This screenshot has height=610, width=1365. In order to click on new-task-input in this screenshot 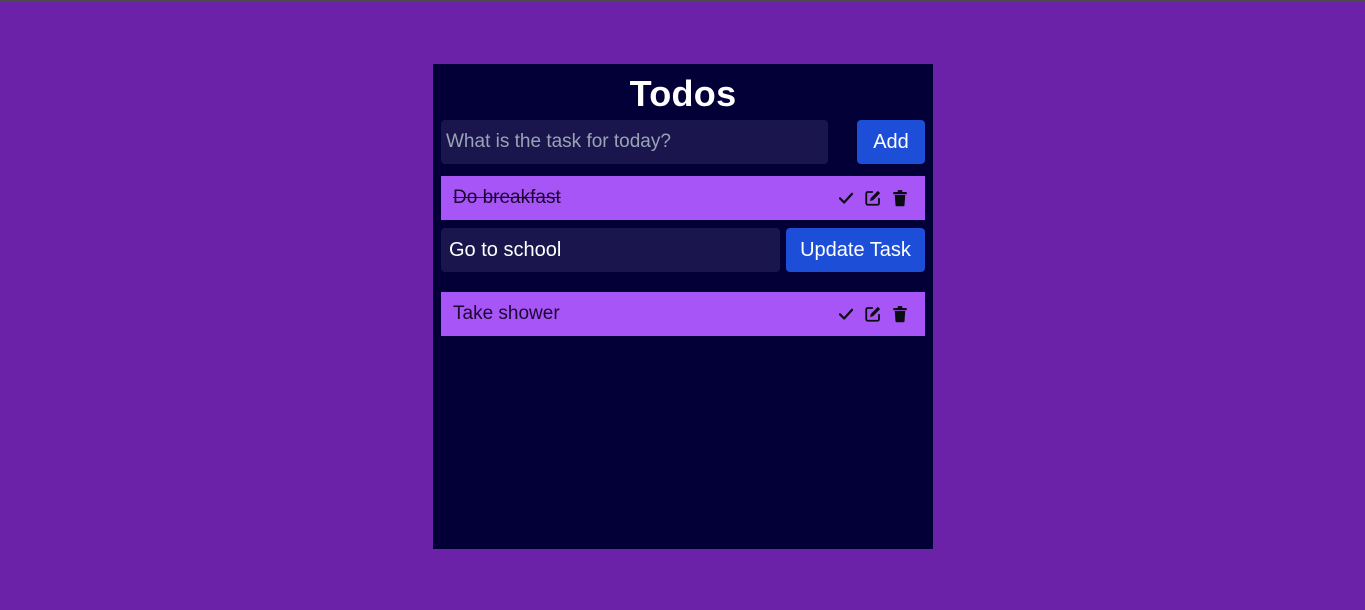, I will do `click(634, 142)`.